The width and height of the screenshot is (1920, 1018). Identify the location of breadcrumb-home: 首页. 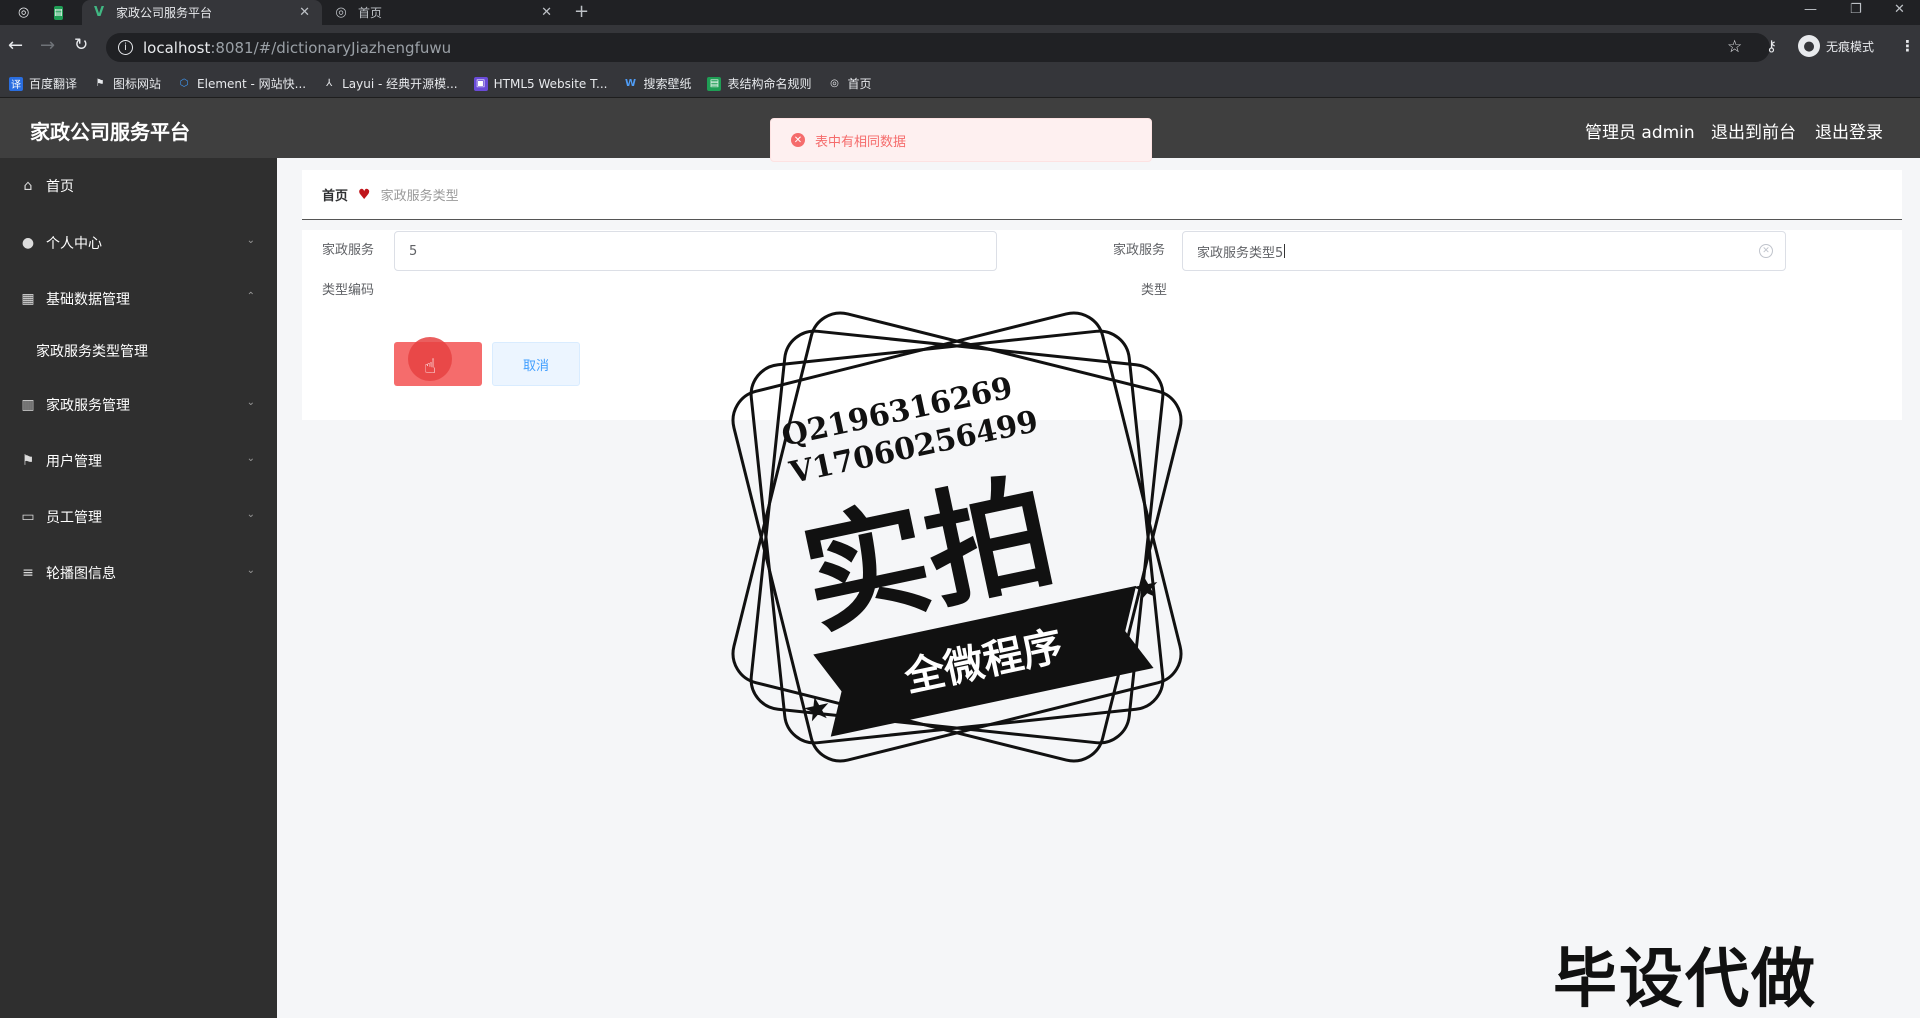
(335, 194).